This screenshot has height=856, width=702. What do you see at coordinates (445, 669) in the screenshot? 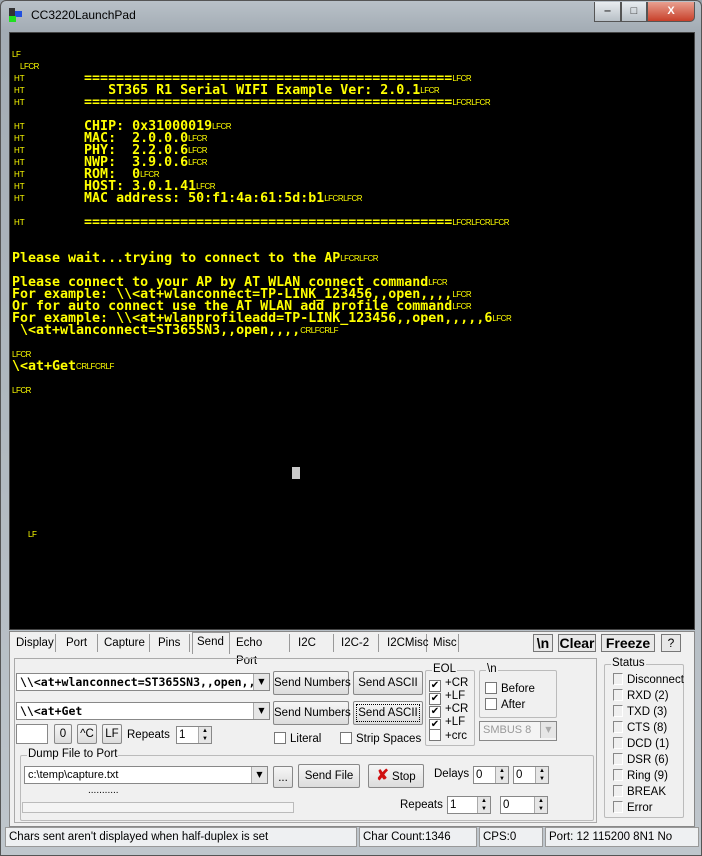
I see `eol-label: EOL` at bounding box center [445, 669].